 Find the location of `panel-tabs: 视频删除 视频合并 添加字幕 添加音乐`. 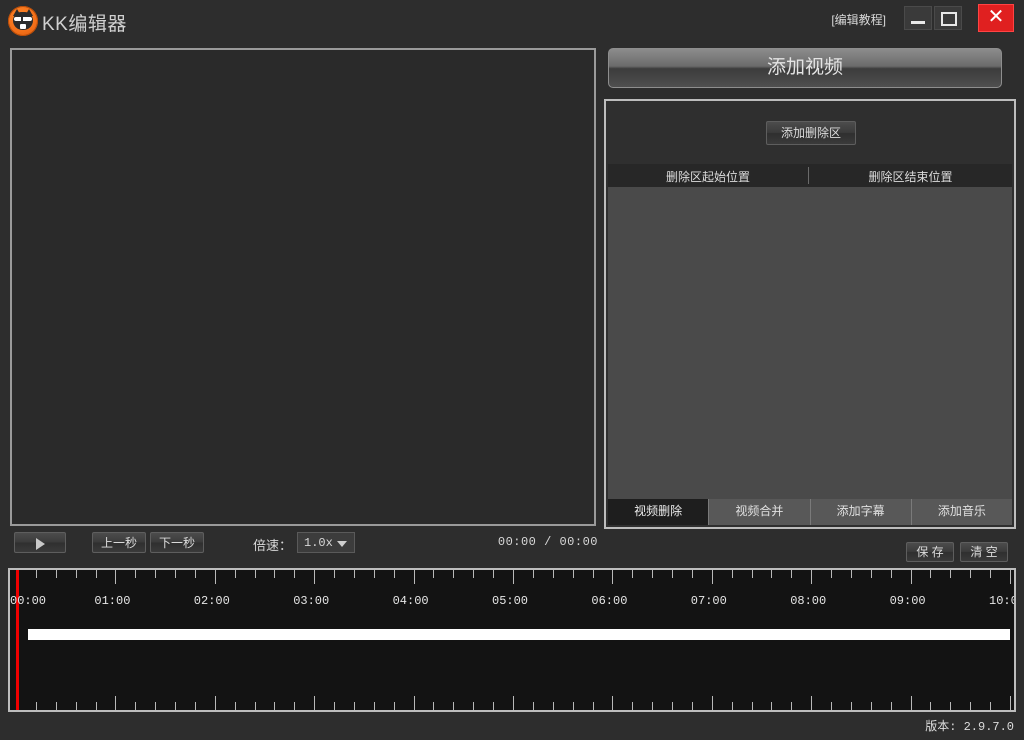

panel-tabs: 视频删除 视频合并 添加字幕 添加音乐 is located at coordinates (810, 512).